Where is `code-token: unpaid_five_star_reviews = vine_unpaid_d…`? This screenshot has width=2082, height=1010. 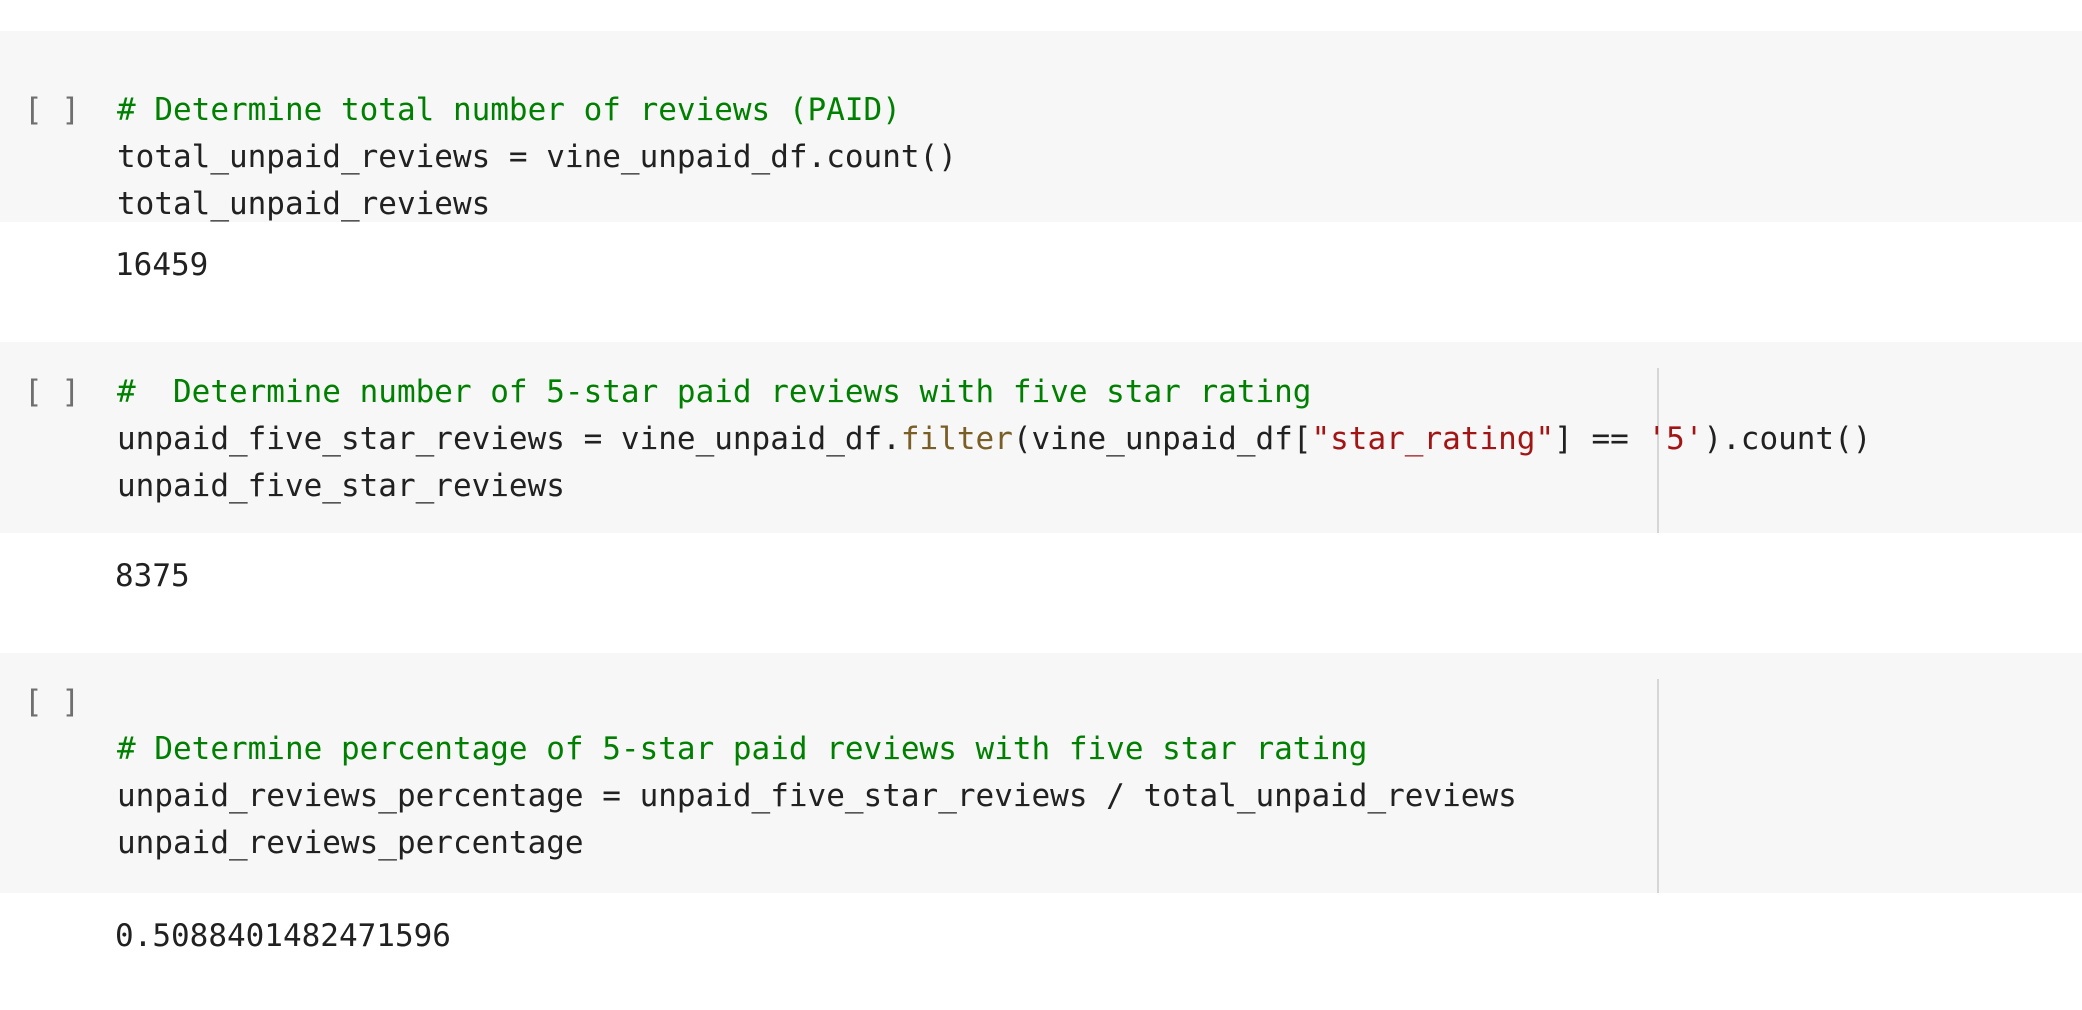 code-token: unpaid_five_star_reviews = vine_unpaid_d… is located at coordinates (509, 439).